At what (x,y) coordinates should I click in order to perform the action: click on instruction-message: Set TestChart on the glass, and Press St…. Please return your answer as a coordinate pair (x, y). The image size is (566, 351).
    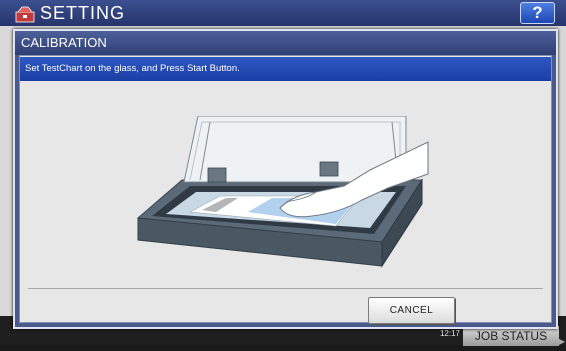
    Looking at the image, I should click on (285, 69).